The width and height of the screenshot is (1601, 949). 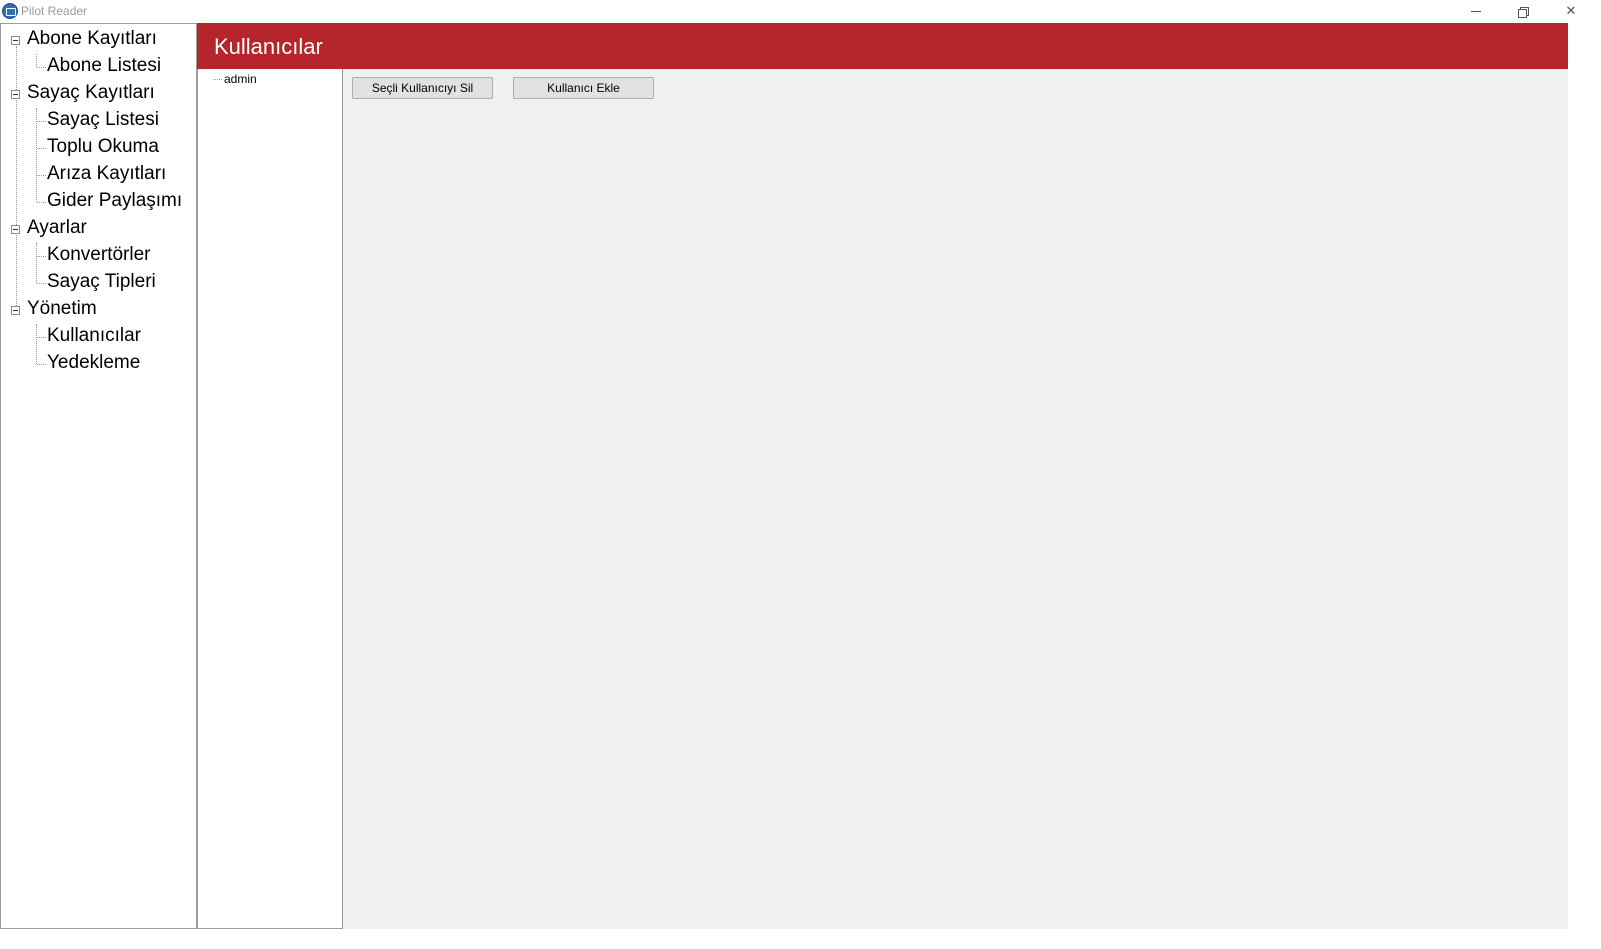 I want to click on window-bottom-edge, so click(x=800, y=939).